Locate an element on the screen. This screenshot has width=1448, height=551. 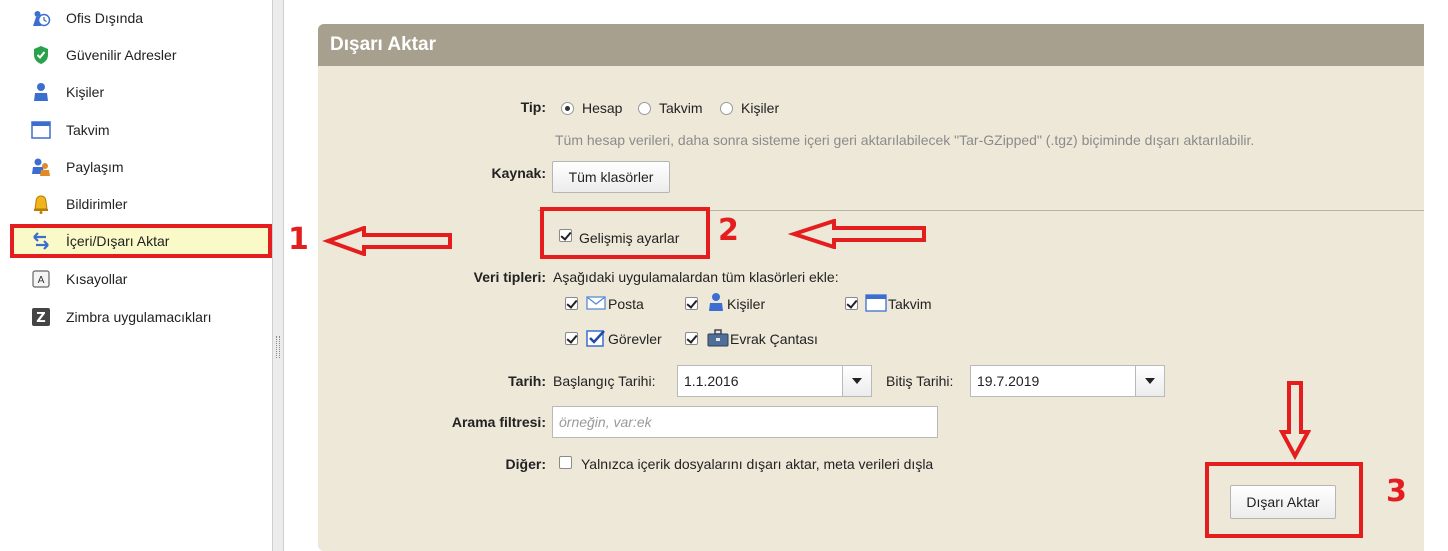
type-radio-account is located at coordinates (567, 108).